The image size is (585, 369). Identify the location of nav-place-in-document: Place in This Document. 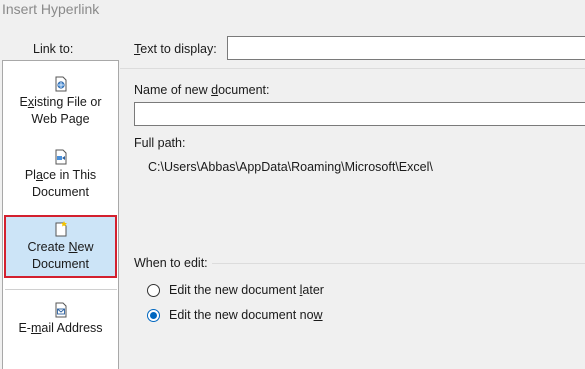
(60, 177).